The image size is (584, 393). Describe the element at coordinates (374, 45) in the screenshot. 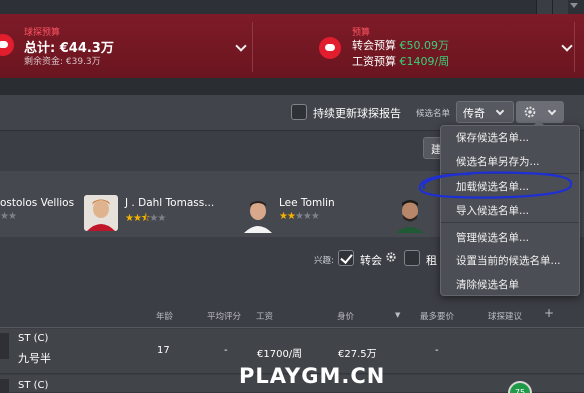

I see `transfer-budget-label: 转会预算` at that location.